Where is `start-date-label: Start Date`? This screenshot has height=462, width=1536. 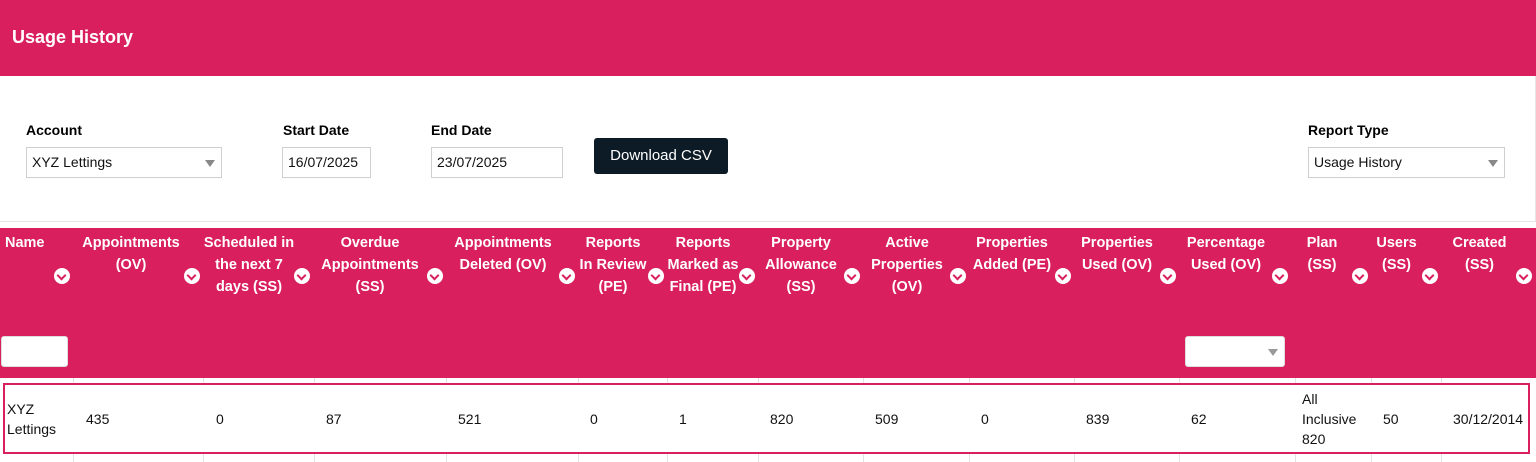 start-date-label: Start Date is located at coordinates (316, 130).